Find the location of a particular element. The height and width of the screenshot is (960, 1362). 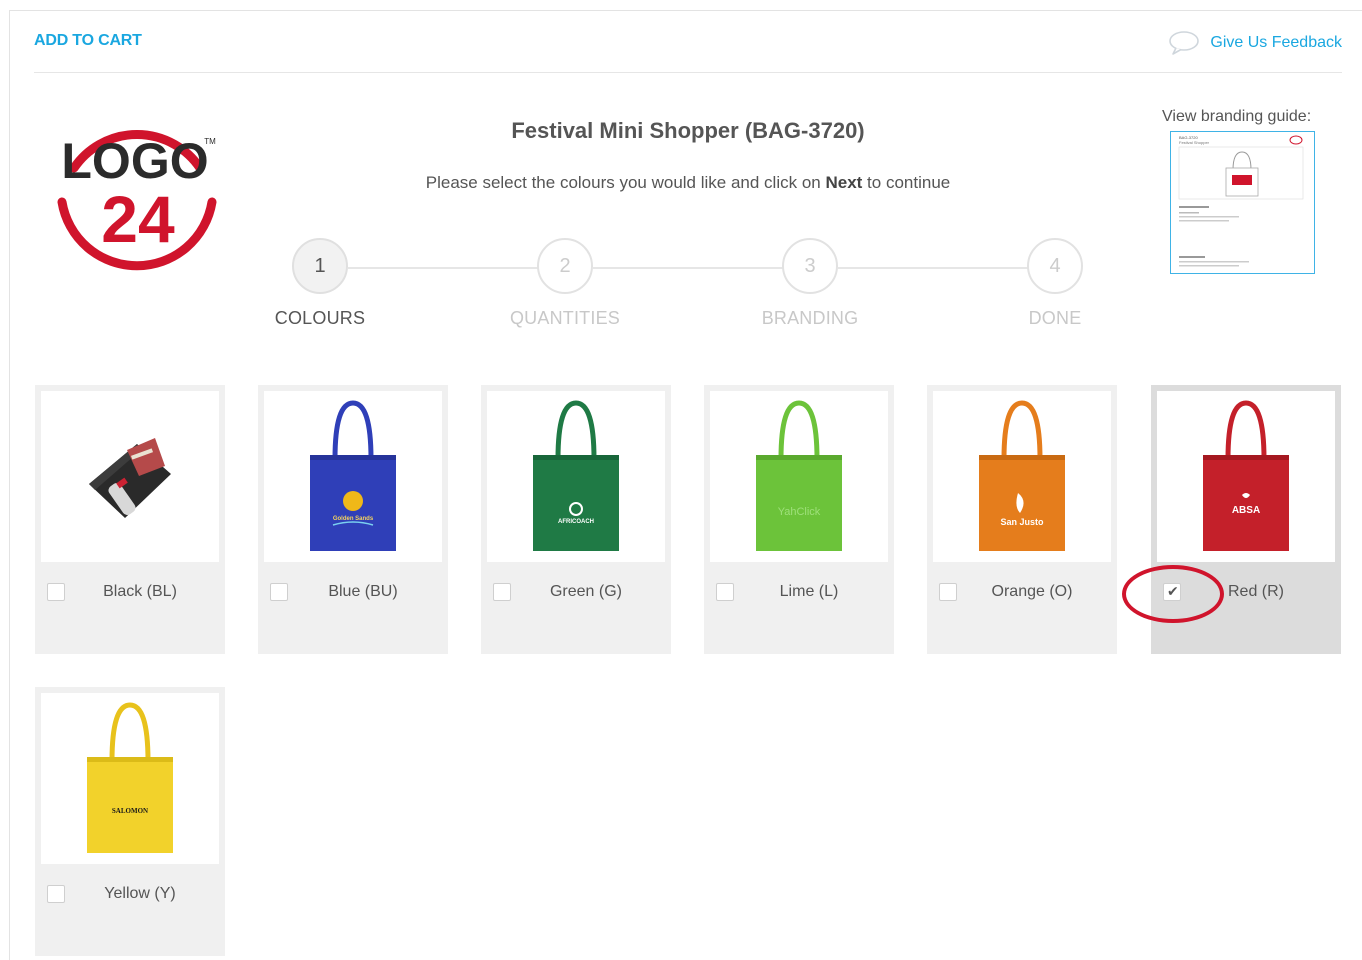

colour-label: Blue (BU) is located at coordinates (363, 591).